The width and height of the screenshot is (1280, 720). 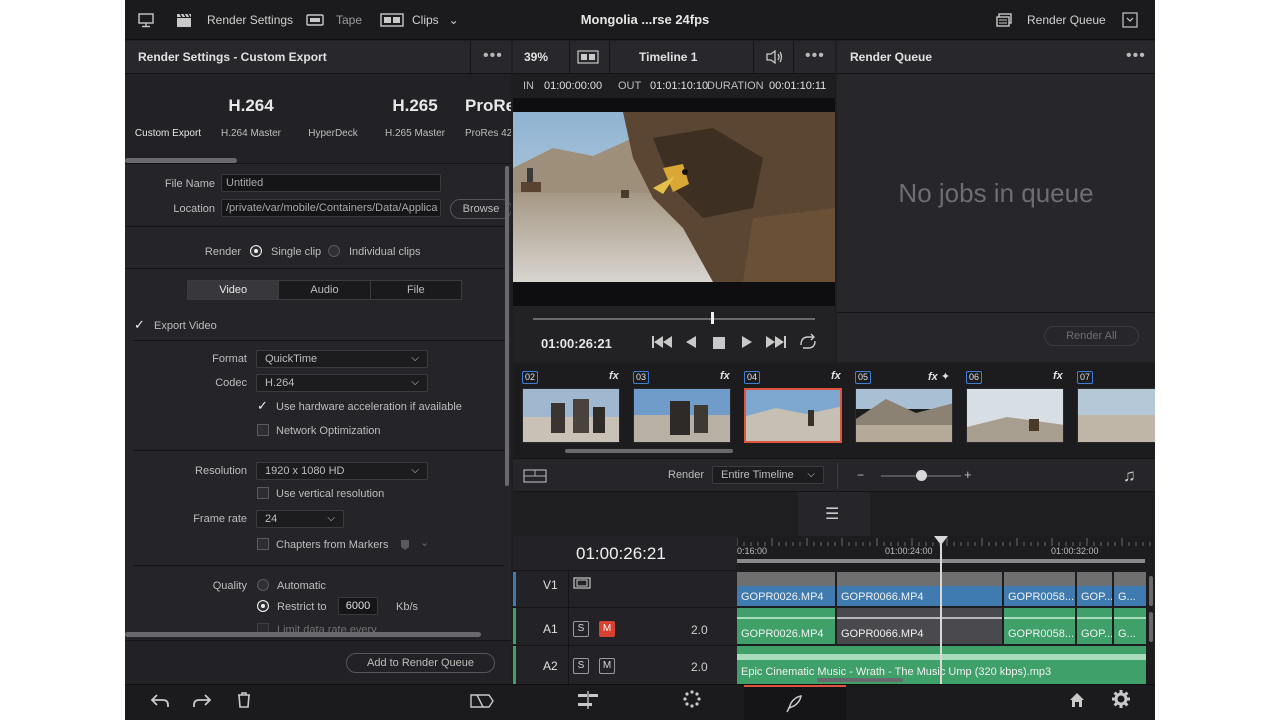 I want to click on clips-tab: Clips ⌄, so click(x=419, y=20).